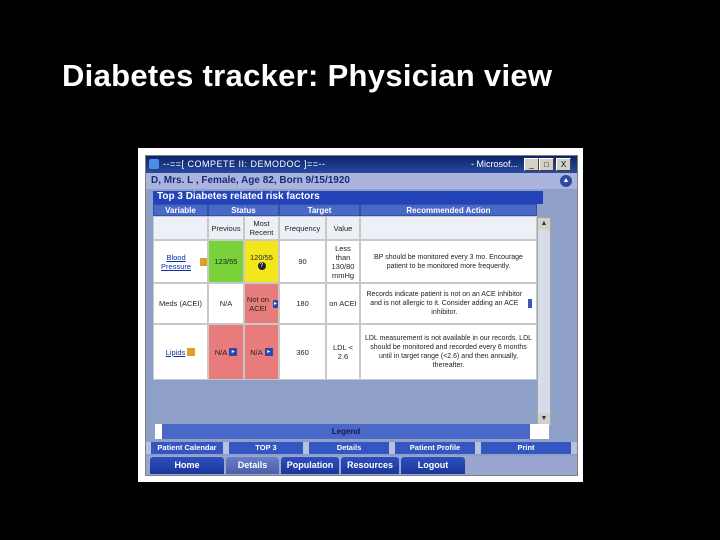 This screenshot has height=540, width=720. What do you see at coordinates (433, 465) in the screenshot?
I see `nav-logout: Logout` at bounding box center [433, 465].